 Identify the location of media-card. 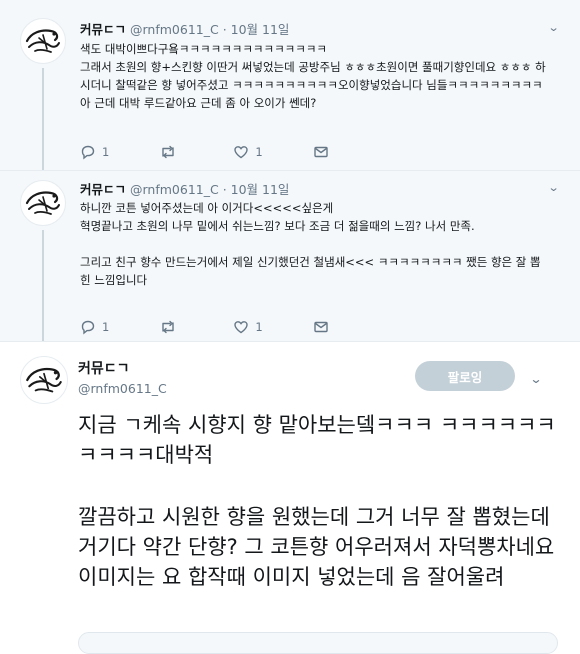
(318, 643).